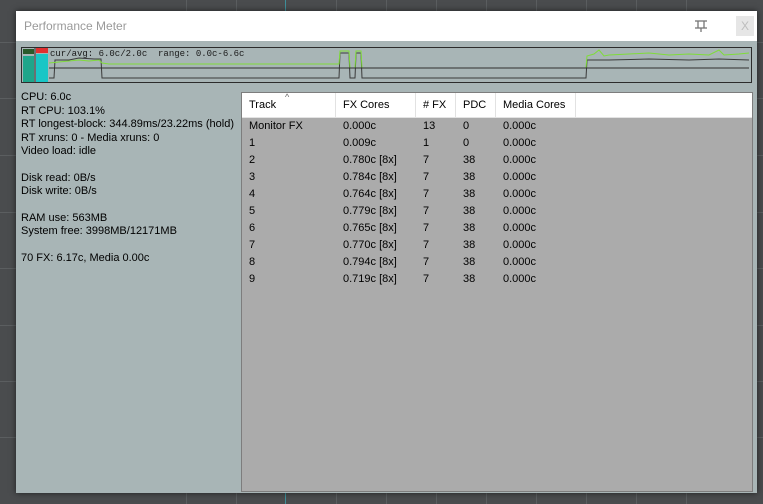 Image resolution: width=763 pixels, height=504 pixels. What do you see at coordinates (497, 126) in the screenshot?
I see `table-row: Monitor FX 0.000c 13 0 0.000c` at bounding box center [497, 126].